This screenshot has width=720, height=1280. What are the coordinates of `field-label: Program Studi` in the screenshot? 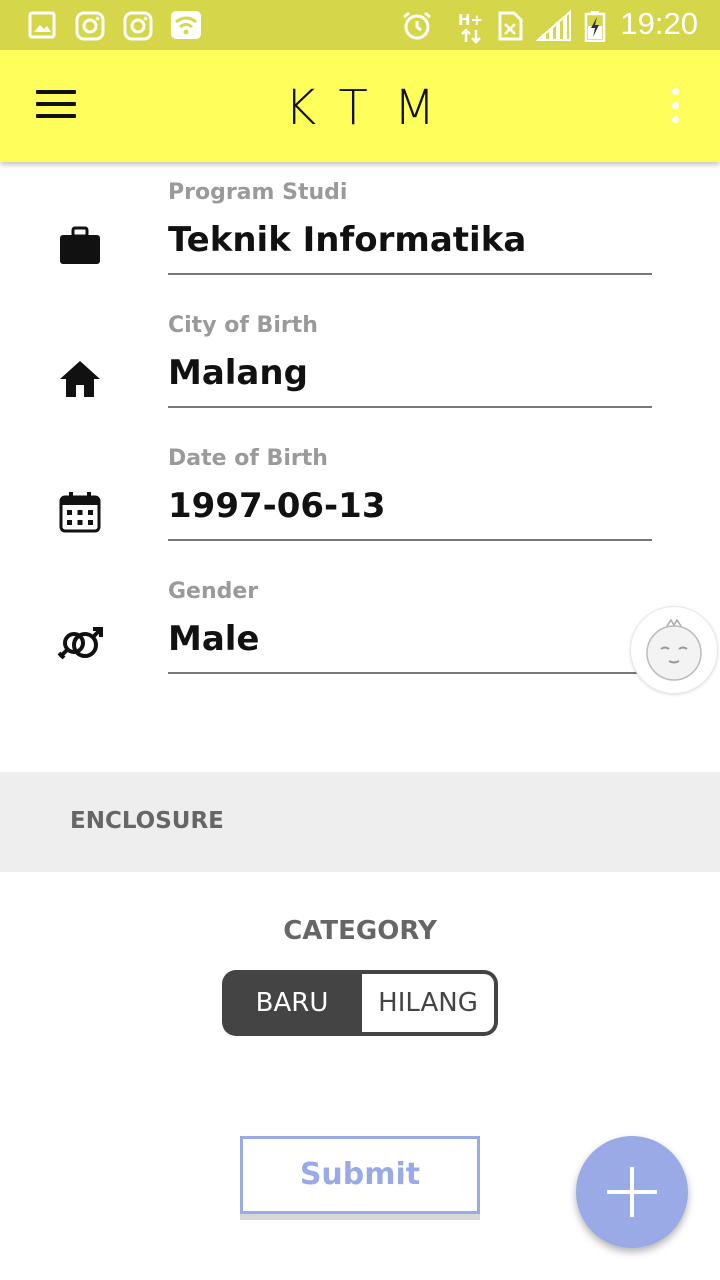 It's located at (258, 192).